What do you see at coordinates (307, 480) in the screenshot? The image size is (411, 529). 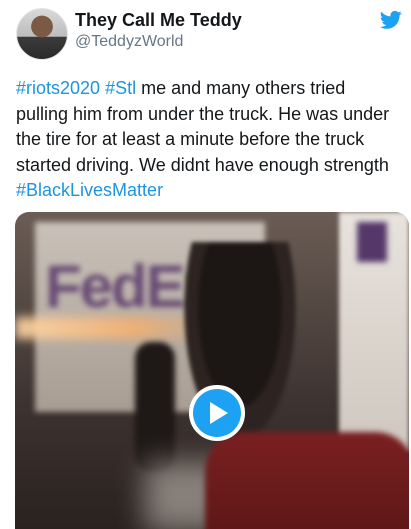 I see `video-frame-shirt` at bounding box center [307, 480].